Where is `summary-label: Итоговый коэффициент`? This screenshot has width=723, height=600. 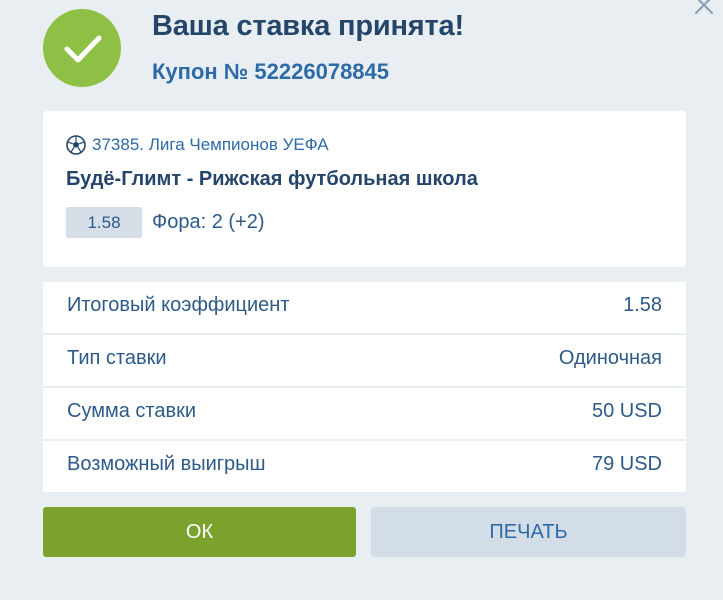
summary-label: Итоговый коэффициент is located at coordinates (178, 305).